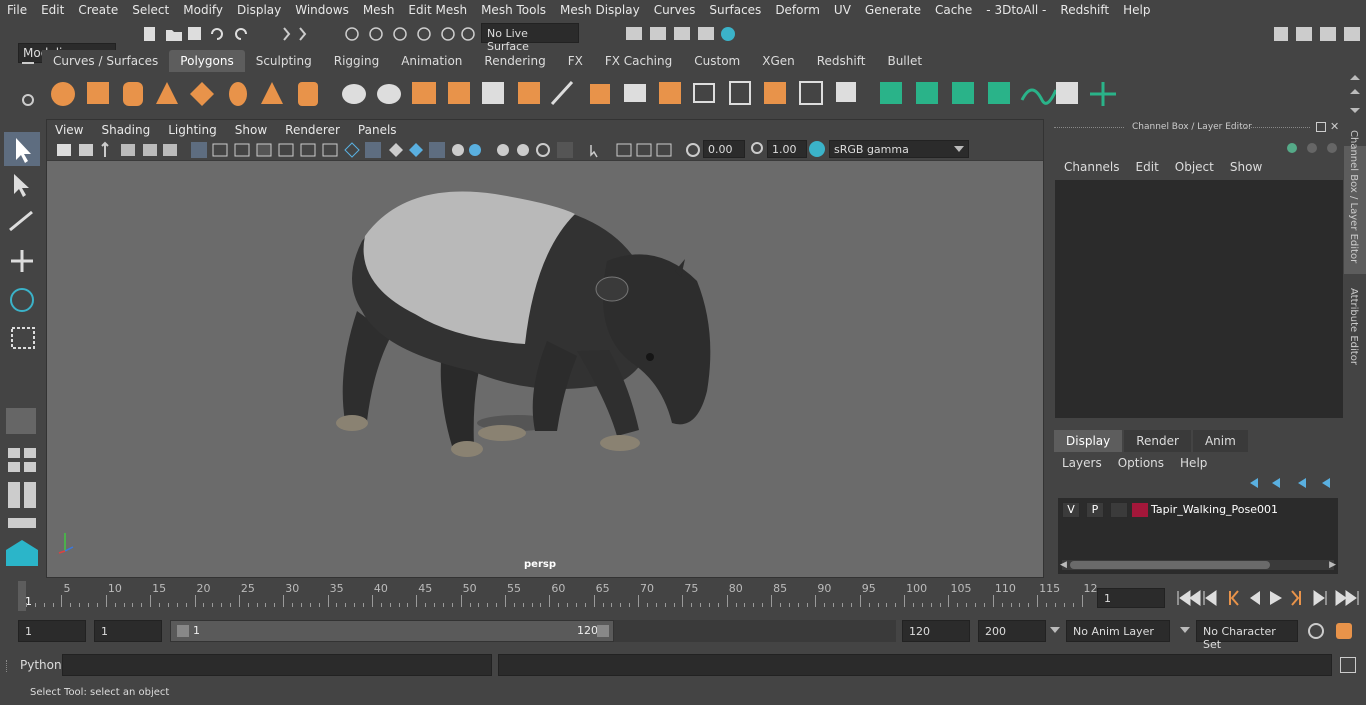  What do you see at coordinates (1147, 167) in the screenshot?
I see `channel-box-menu-edit: Edit` at bounding box center [1147, 167].